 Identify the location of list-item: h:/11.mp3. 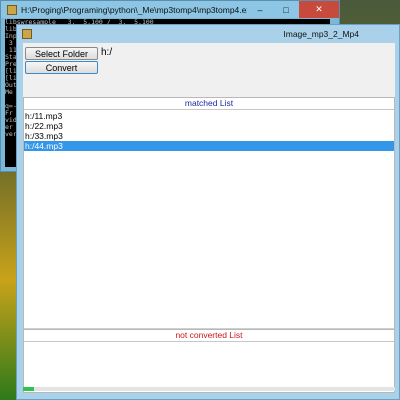
(209, 116).